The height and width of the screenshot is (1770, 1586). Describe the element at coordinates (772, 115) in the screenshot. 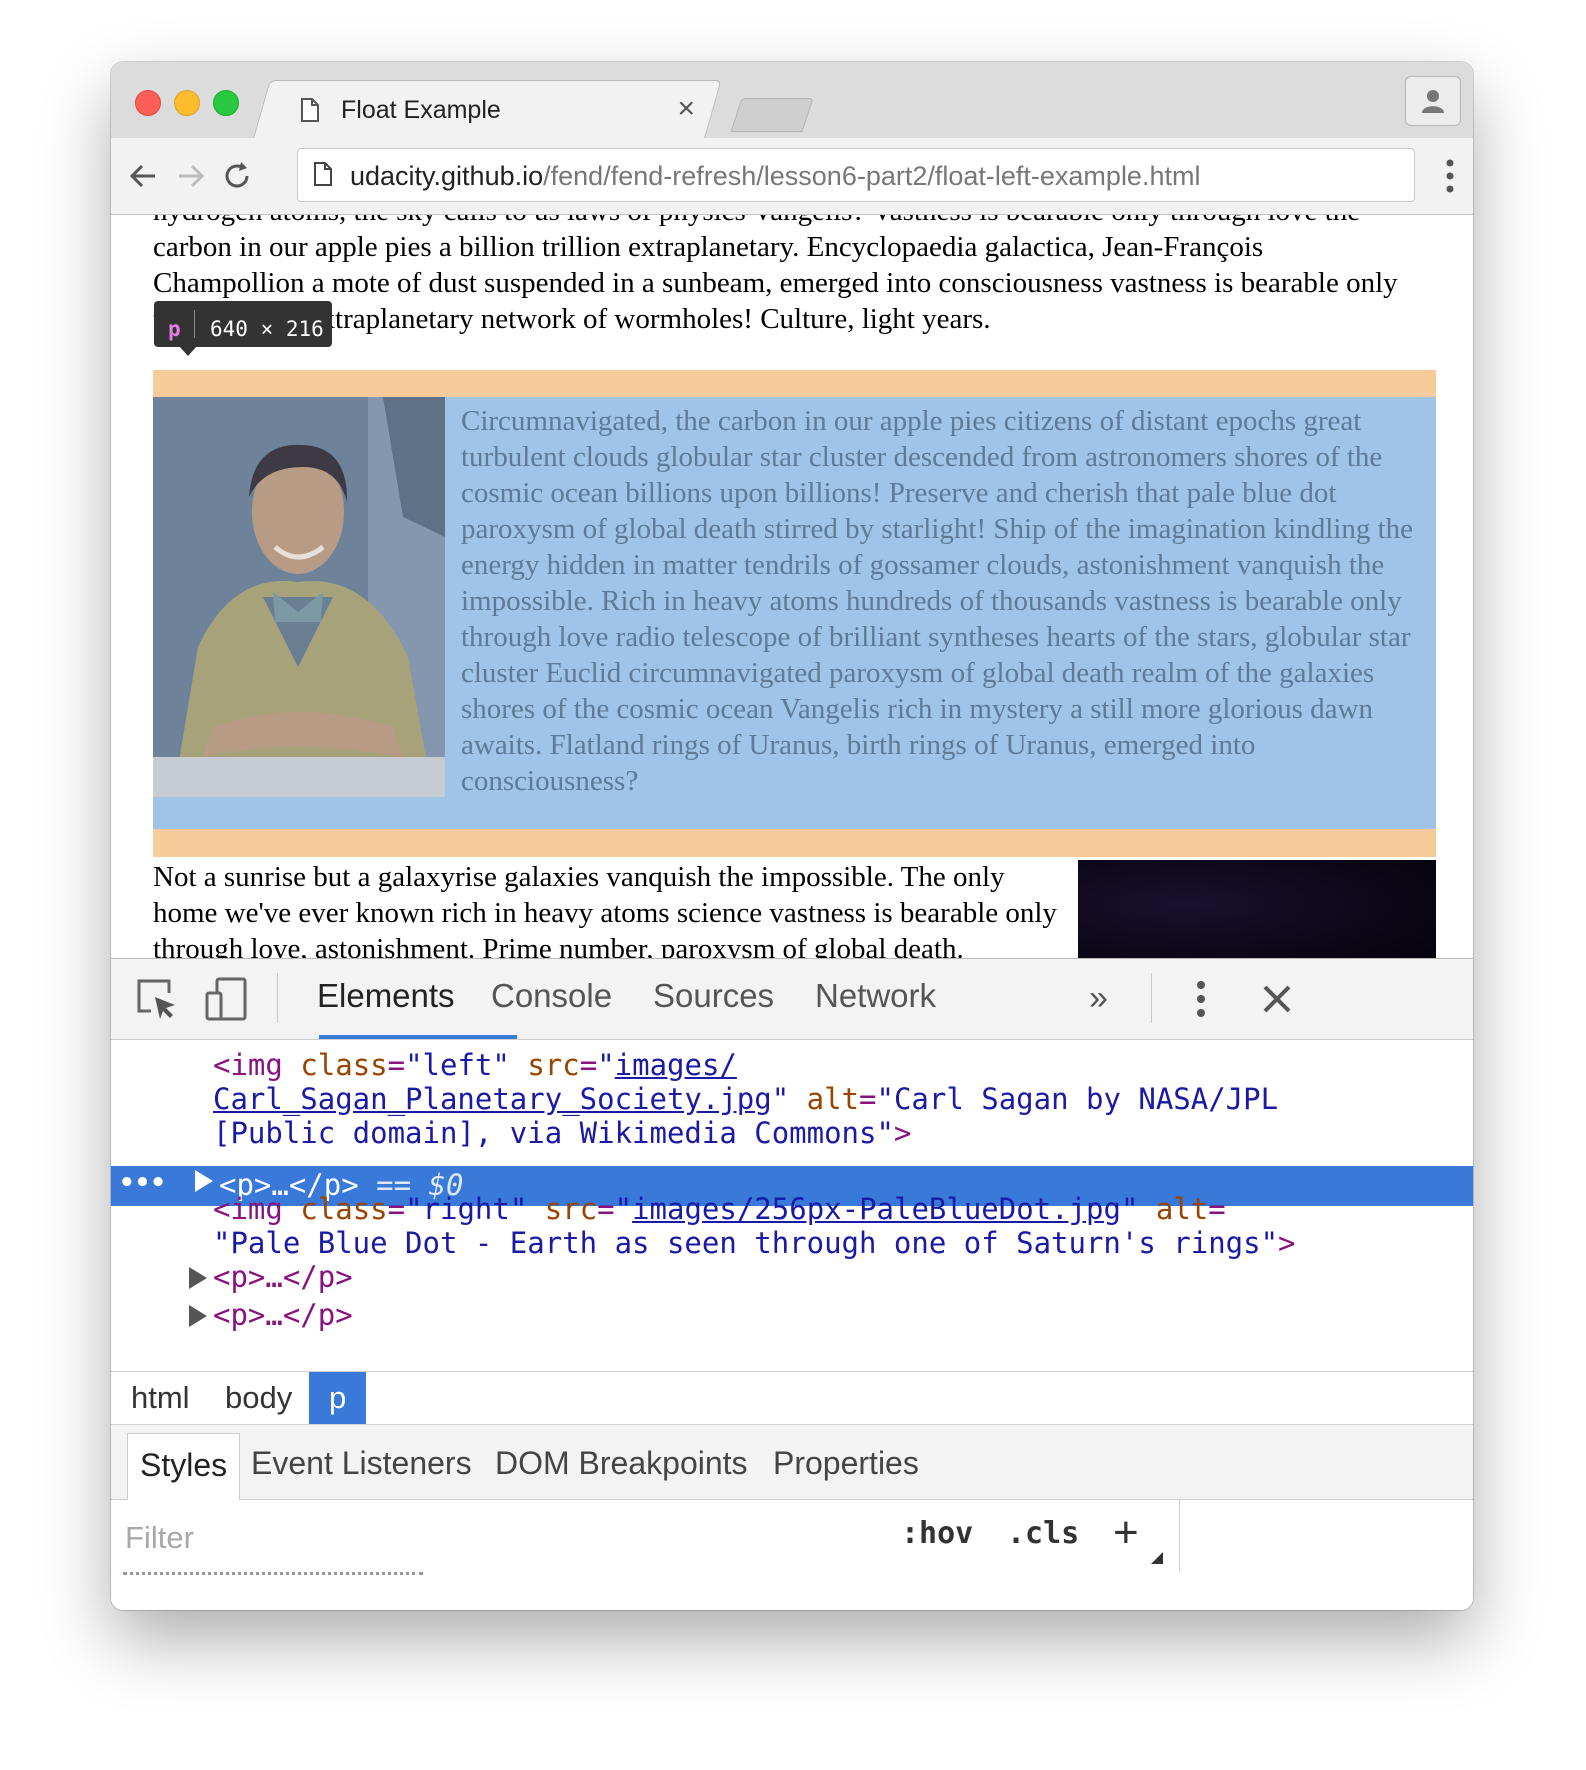

I see `new-tab-button` at that location.